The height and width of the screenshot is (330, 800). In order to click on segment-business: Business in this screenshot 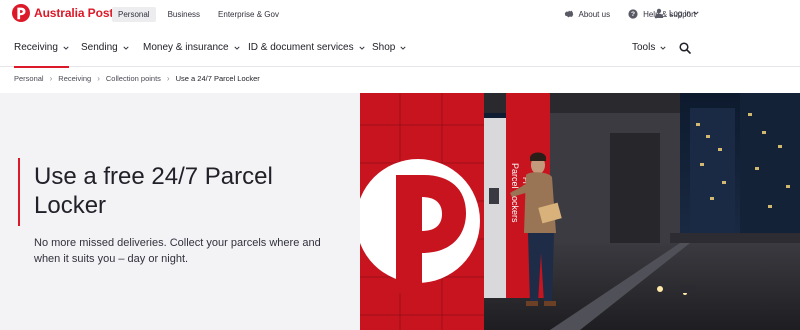, I will do `click(184, 14)`.